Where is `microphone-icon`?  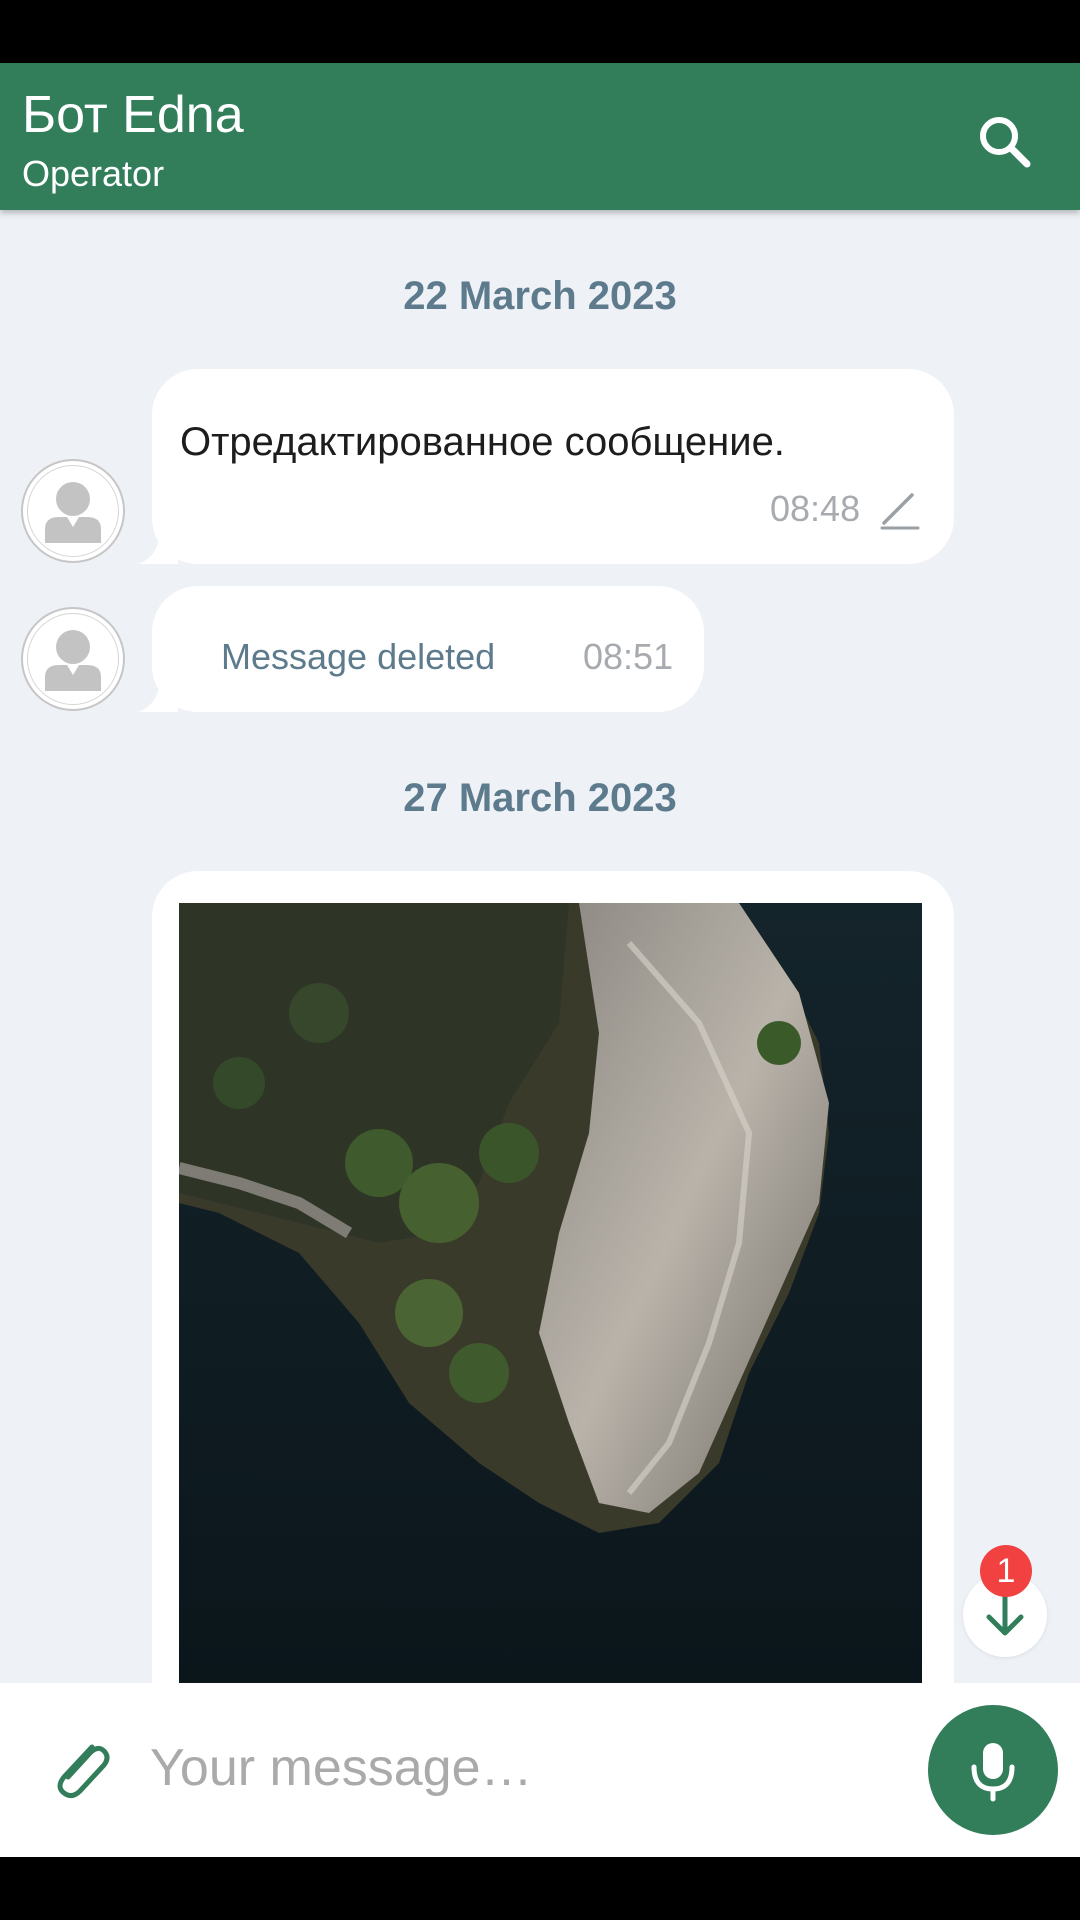
microphone-icon is located at coordinates (993, 1772).